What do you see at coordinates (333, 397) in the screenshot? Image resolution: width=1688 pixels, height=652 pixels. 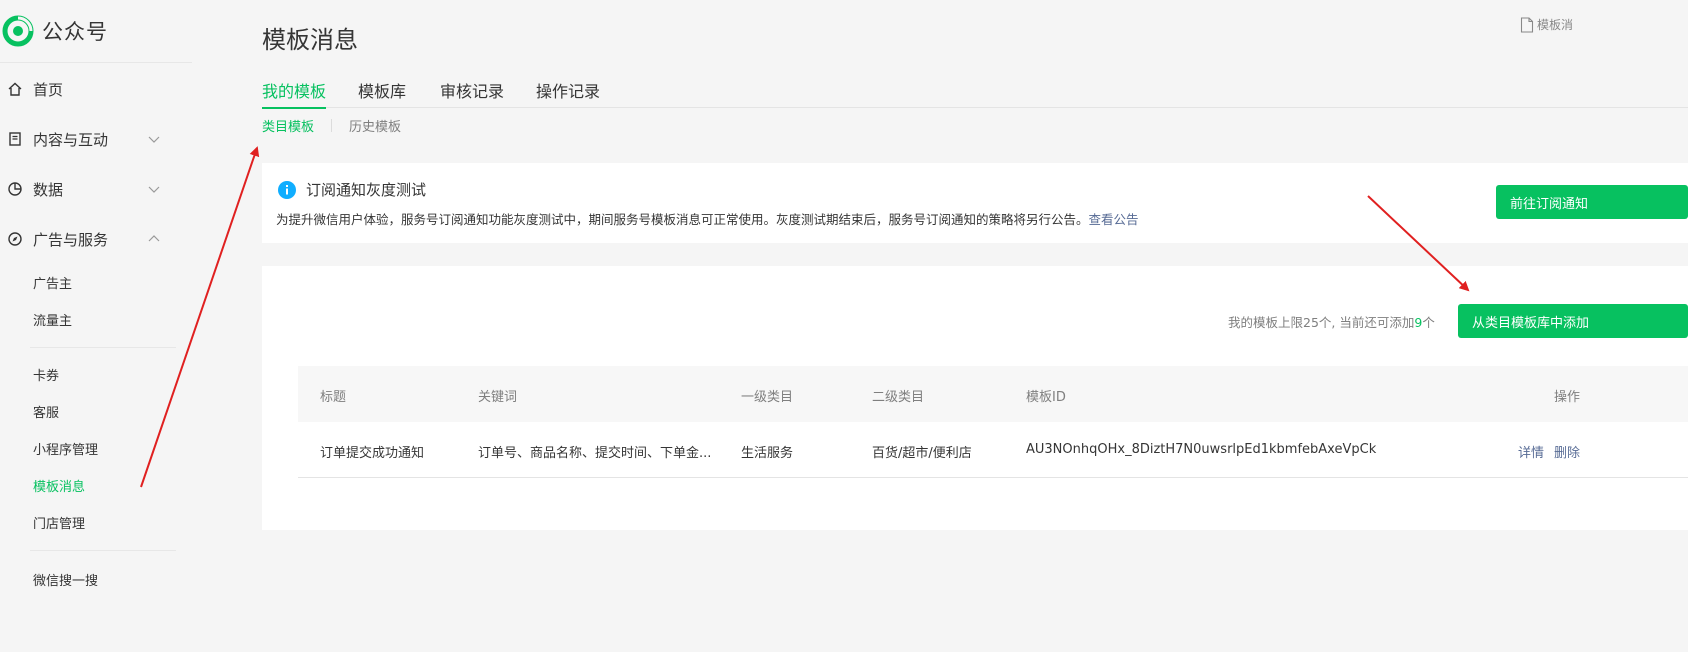 I see `col-title: 标题` at bounding box center [333, 397].